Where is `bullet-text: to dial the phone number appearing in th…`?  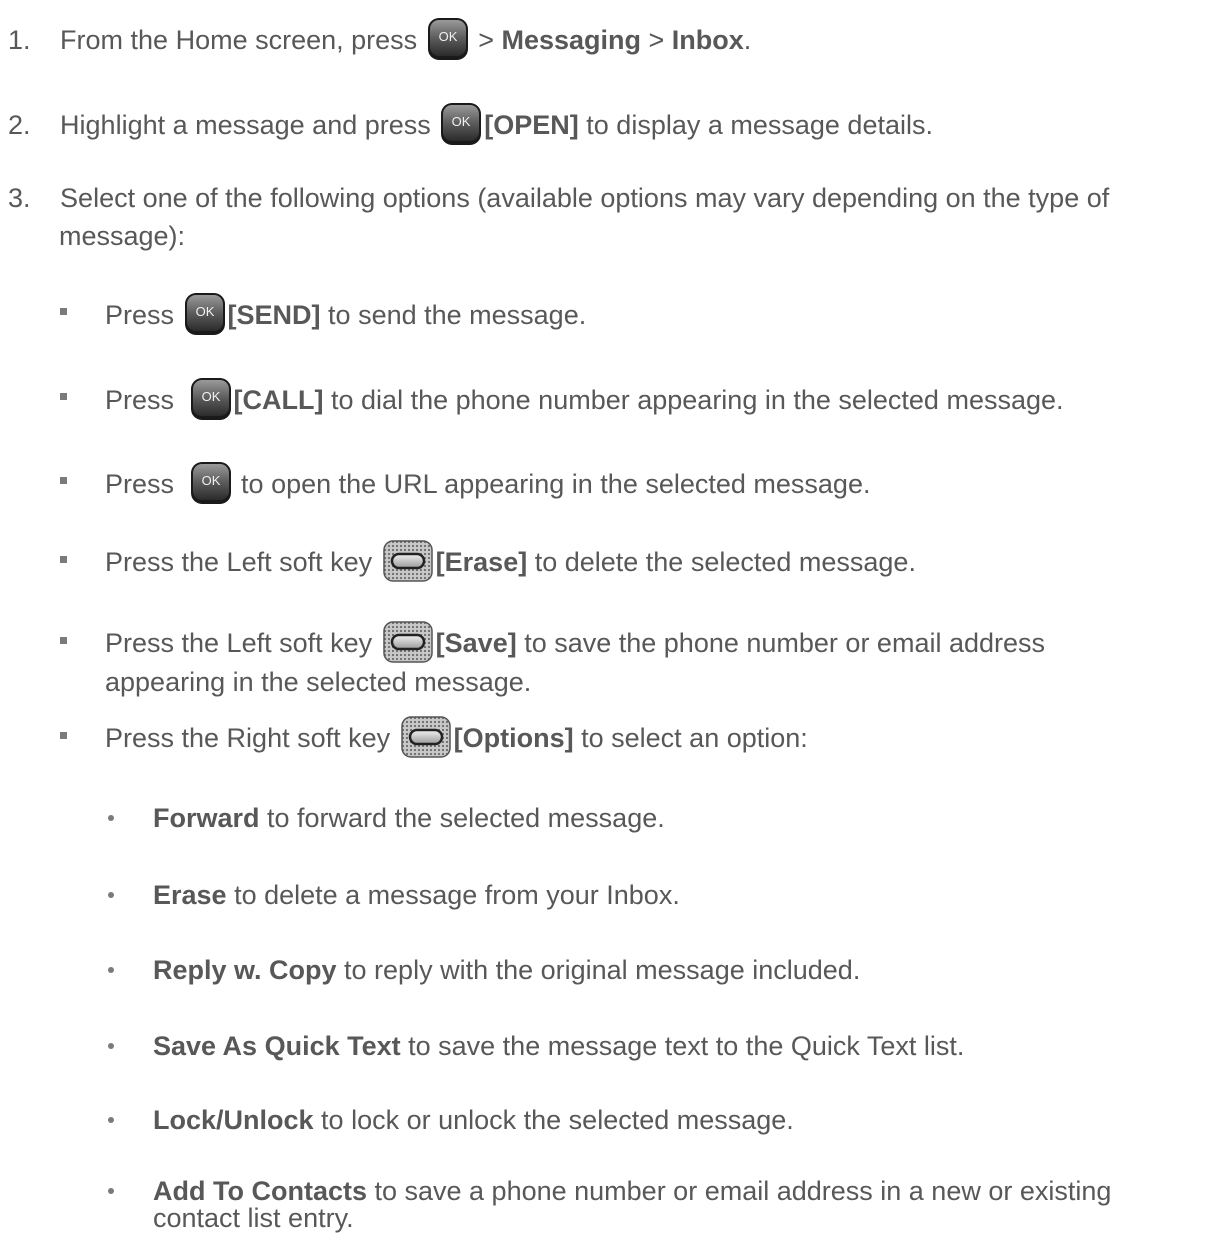
bullet-text: to dial the phone number appearing in th… is located at coordinates (693, 400).